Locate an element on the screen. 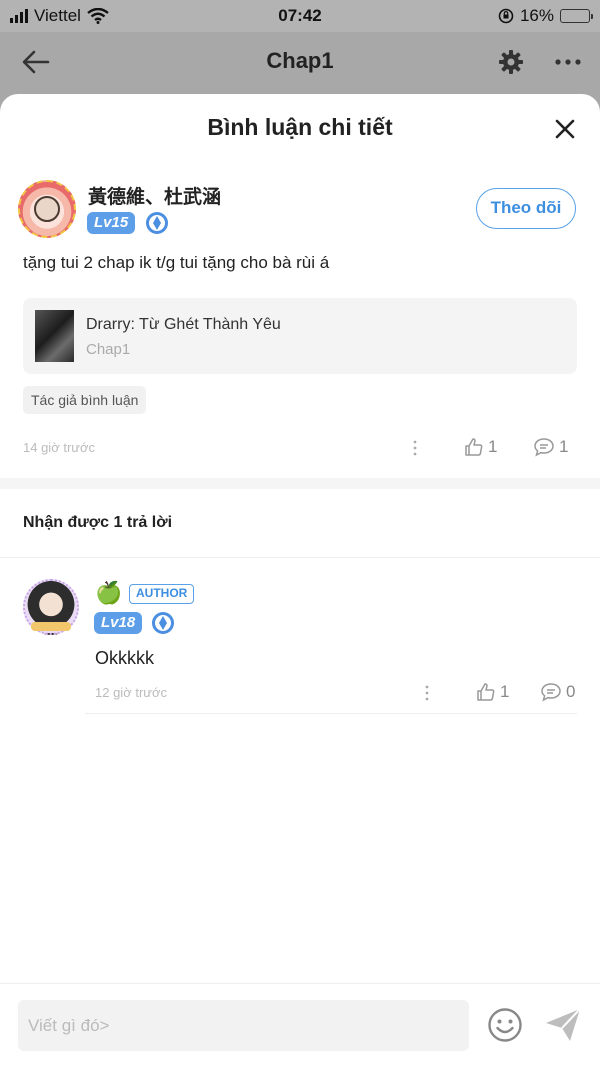 This screenshot has height=1067, width=600. reply-button: 0 is located at coordinates (557, 692).